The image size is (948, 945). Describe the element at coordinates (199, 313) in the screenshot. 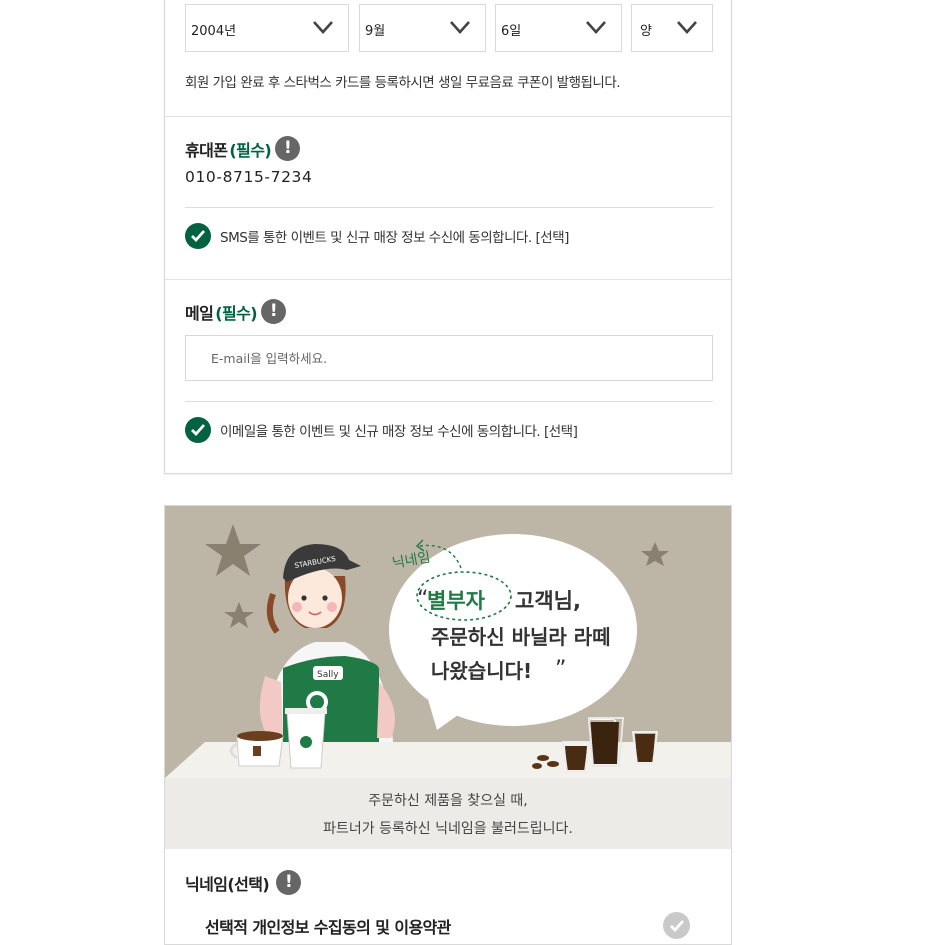

I see `email-label: 메일` at that location.